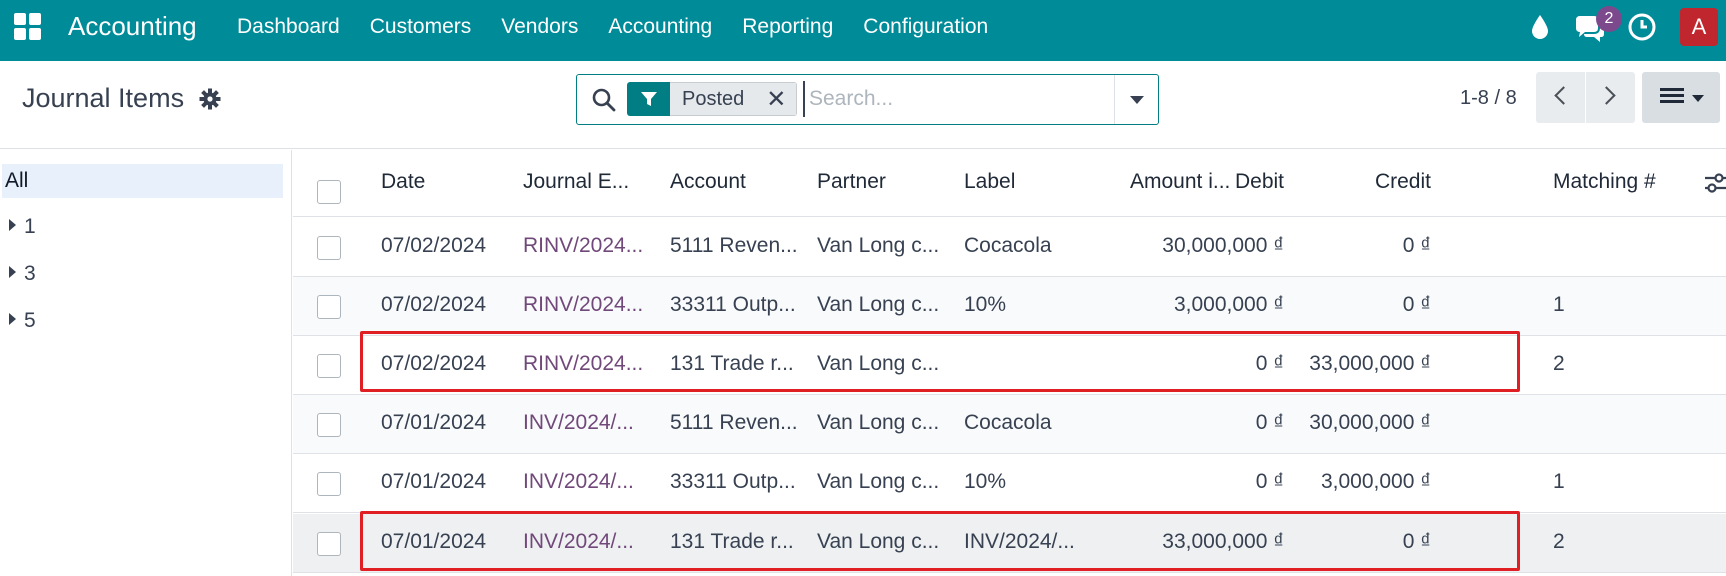 The width and height of the screenshot is (1726, 576). I want to click on cell-debit: 3,000,000 ₫, so click(1228, 304).